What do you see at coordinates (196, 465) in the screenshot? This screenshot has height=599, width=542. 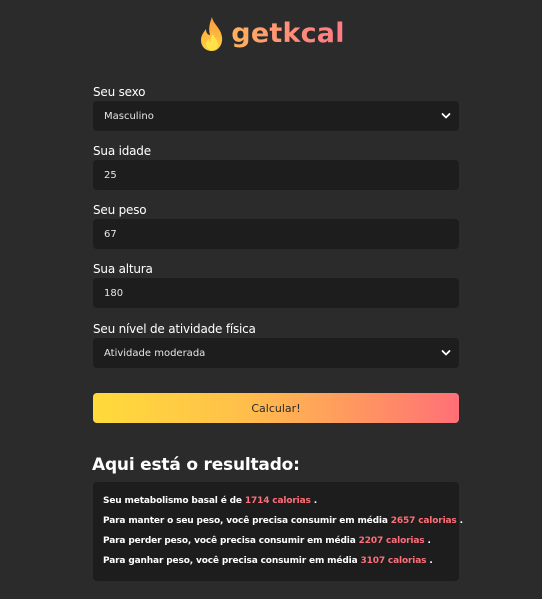 I see `result-title: Aqui está o resultado:` at bounding box center [196, 465].